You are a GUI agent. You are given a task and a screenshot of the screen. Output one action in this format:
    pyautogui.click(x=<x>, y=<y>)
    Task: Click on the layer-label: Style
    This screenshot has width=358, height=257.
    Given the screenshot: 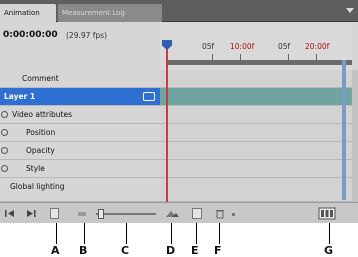 What is the action you would take?
    pyautogui.click(x=35, y=168)
    